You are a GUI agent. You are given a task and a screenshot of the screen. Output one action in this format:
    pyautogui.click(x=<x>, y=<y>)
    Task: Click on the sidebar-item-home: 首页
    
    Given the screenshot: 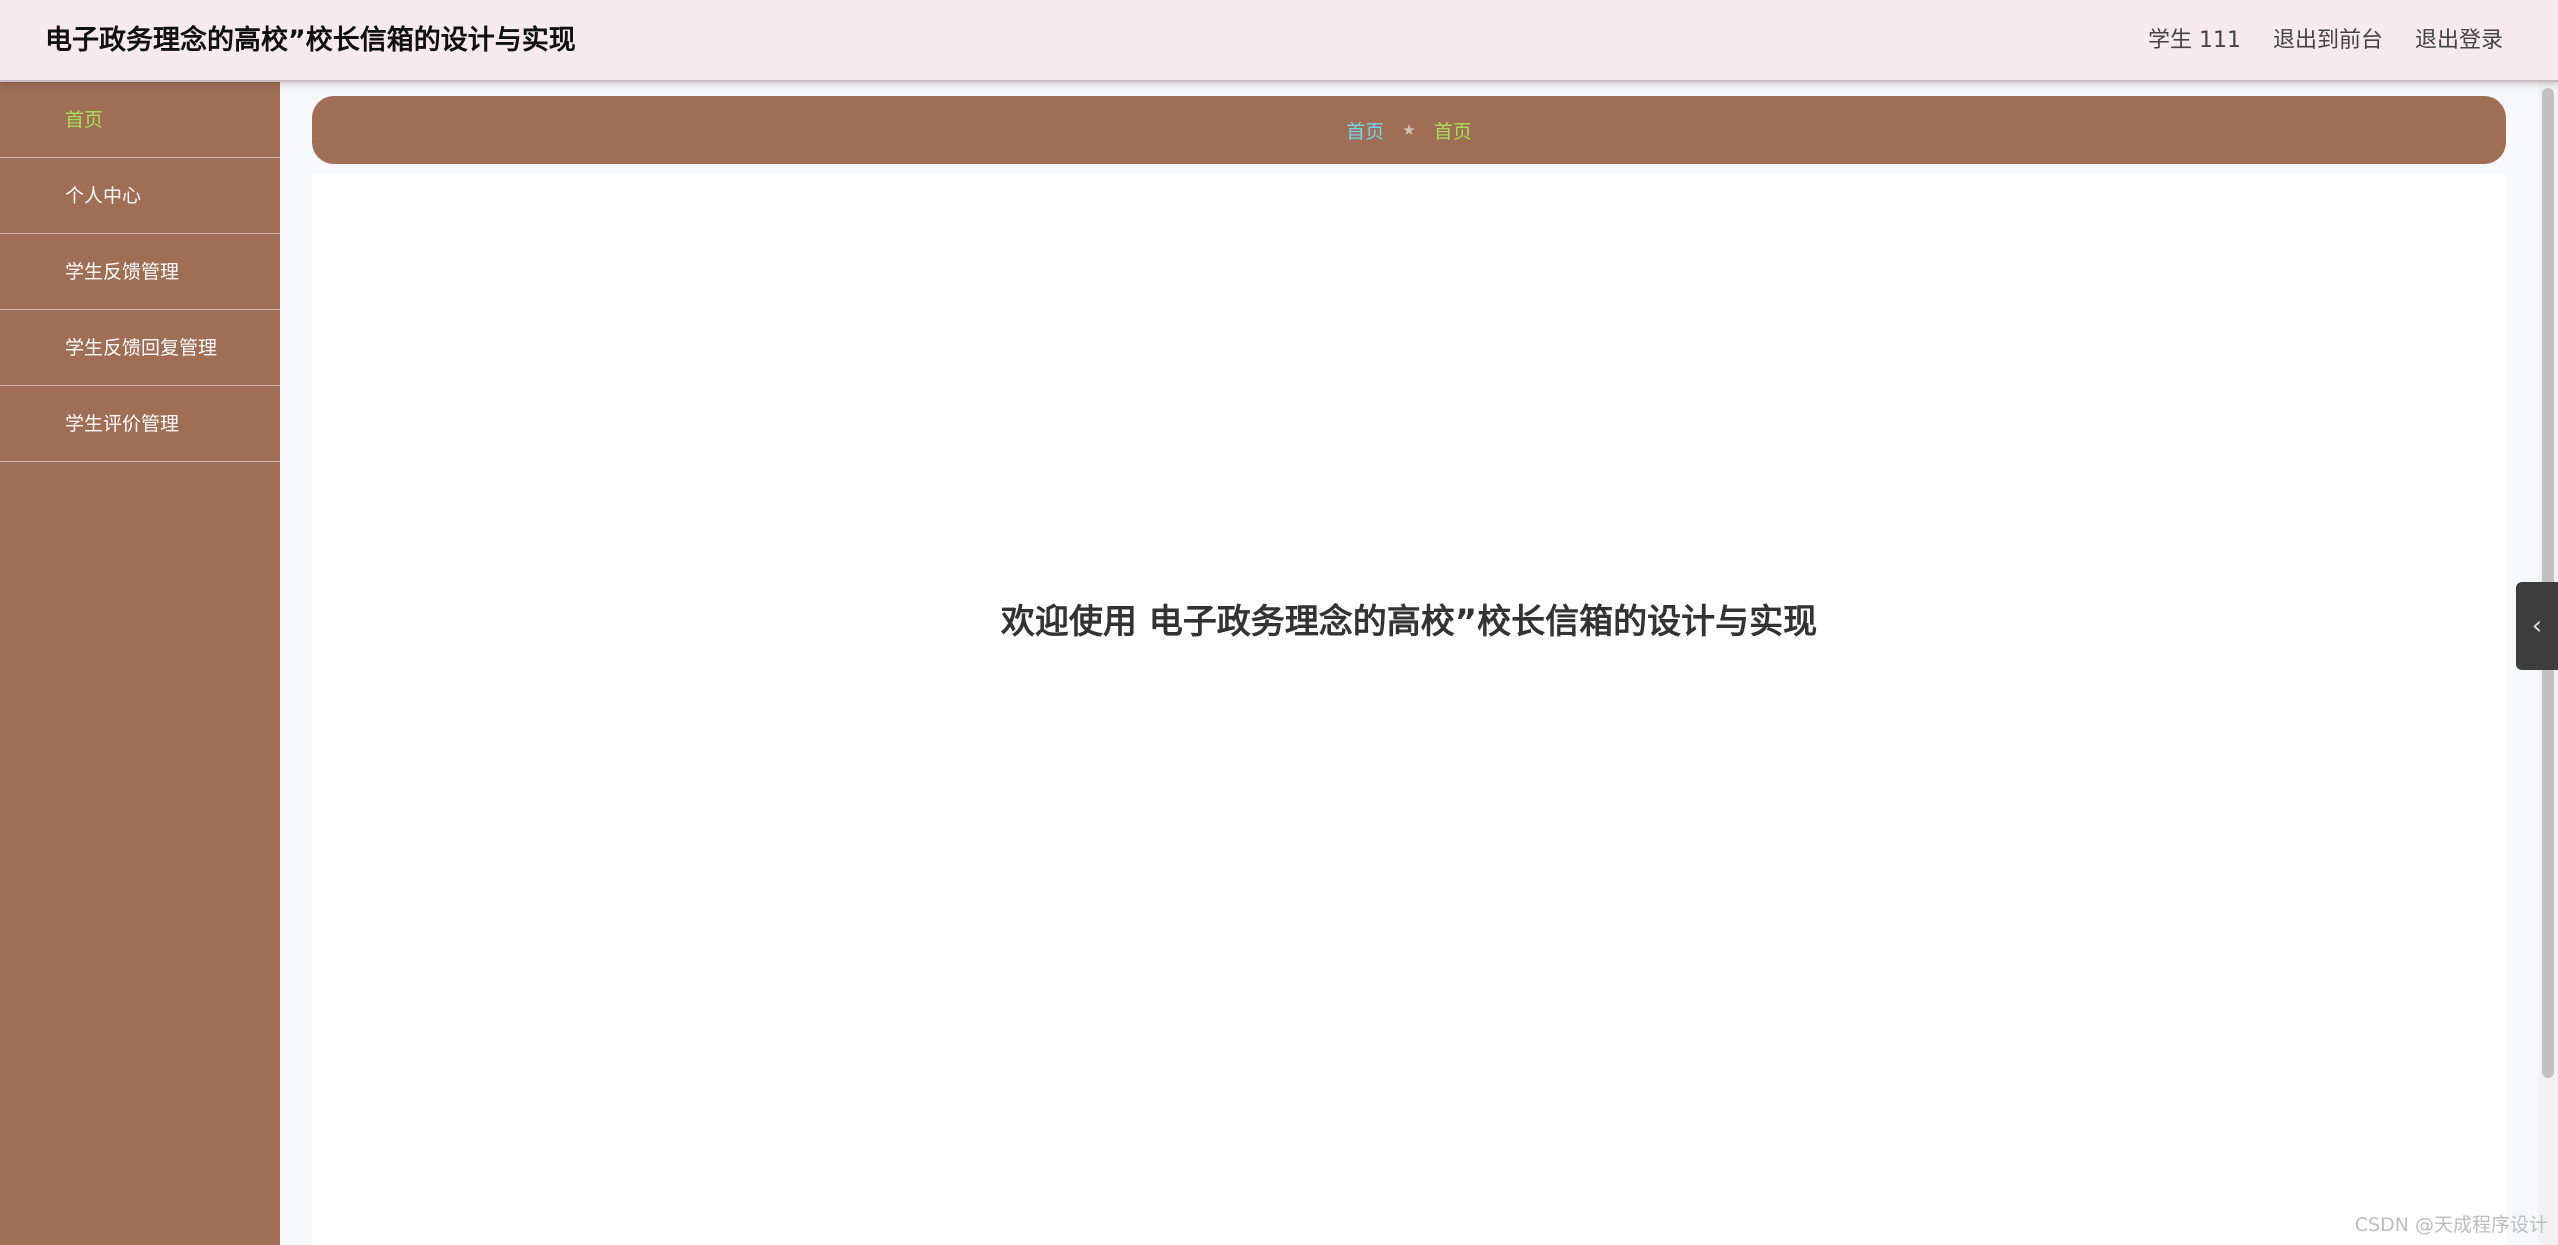 What is the action you would take?
    pyautogui.click(x=140, y=120)
    